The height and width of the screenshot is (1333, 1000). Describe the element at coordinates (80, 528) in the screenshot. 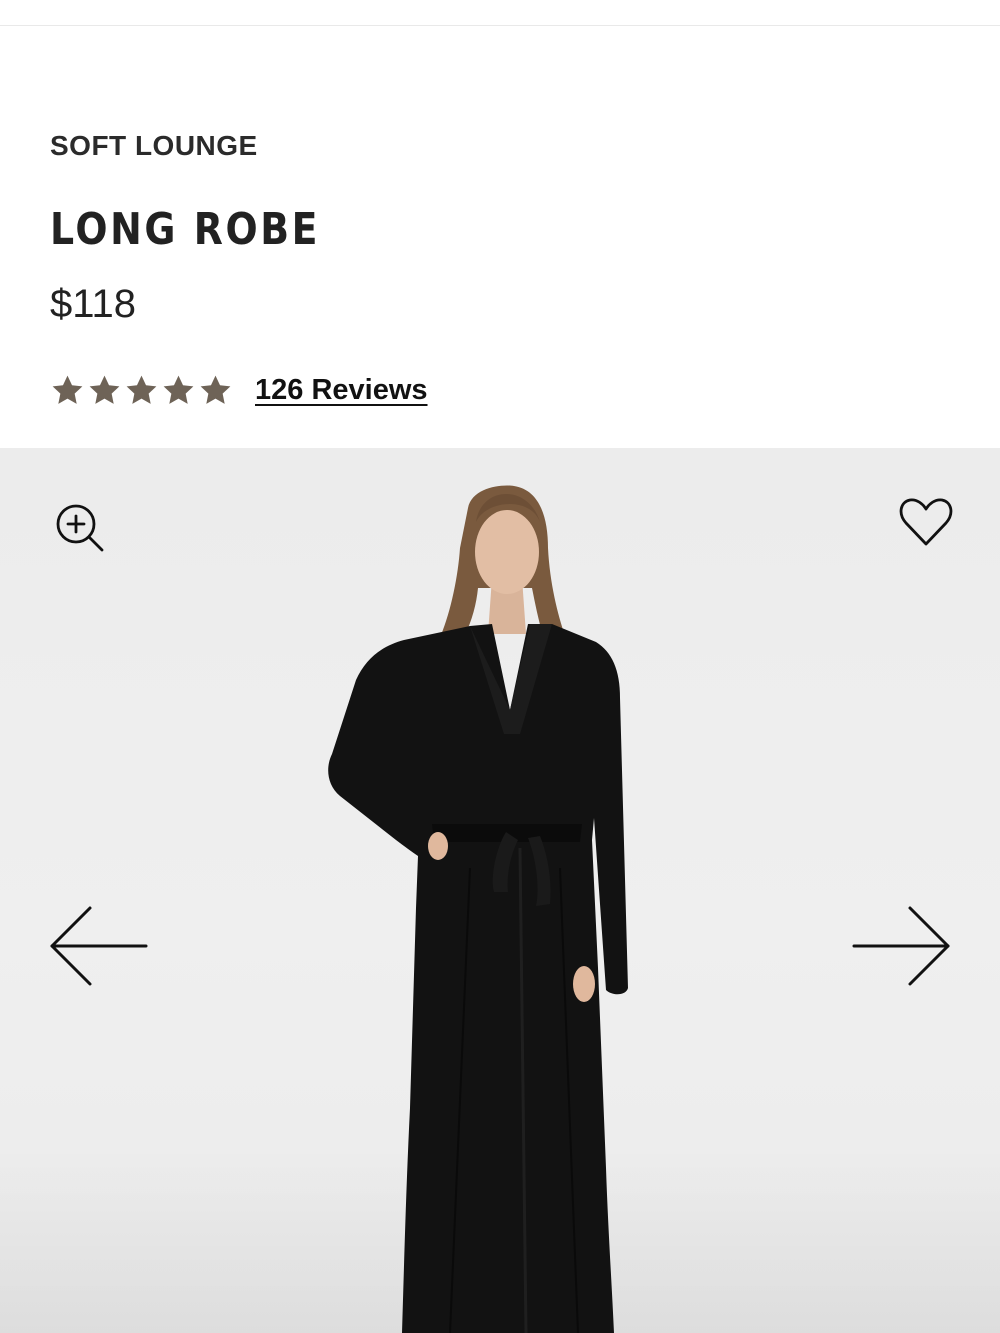

I see `zoom-in-icon` at that location.